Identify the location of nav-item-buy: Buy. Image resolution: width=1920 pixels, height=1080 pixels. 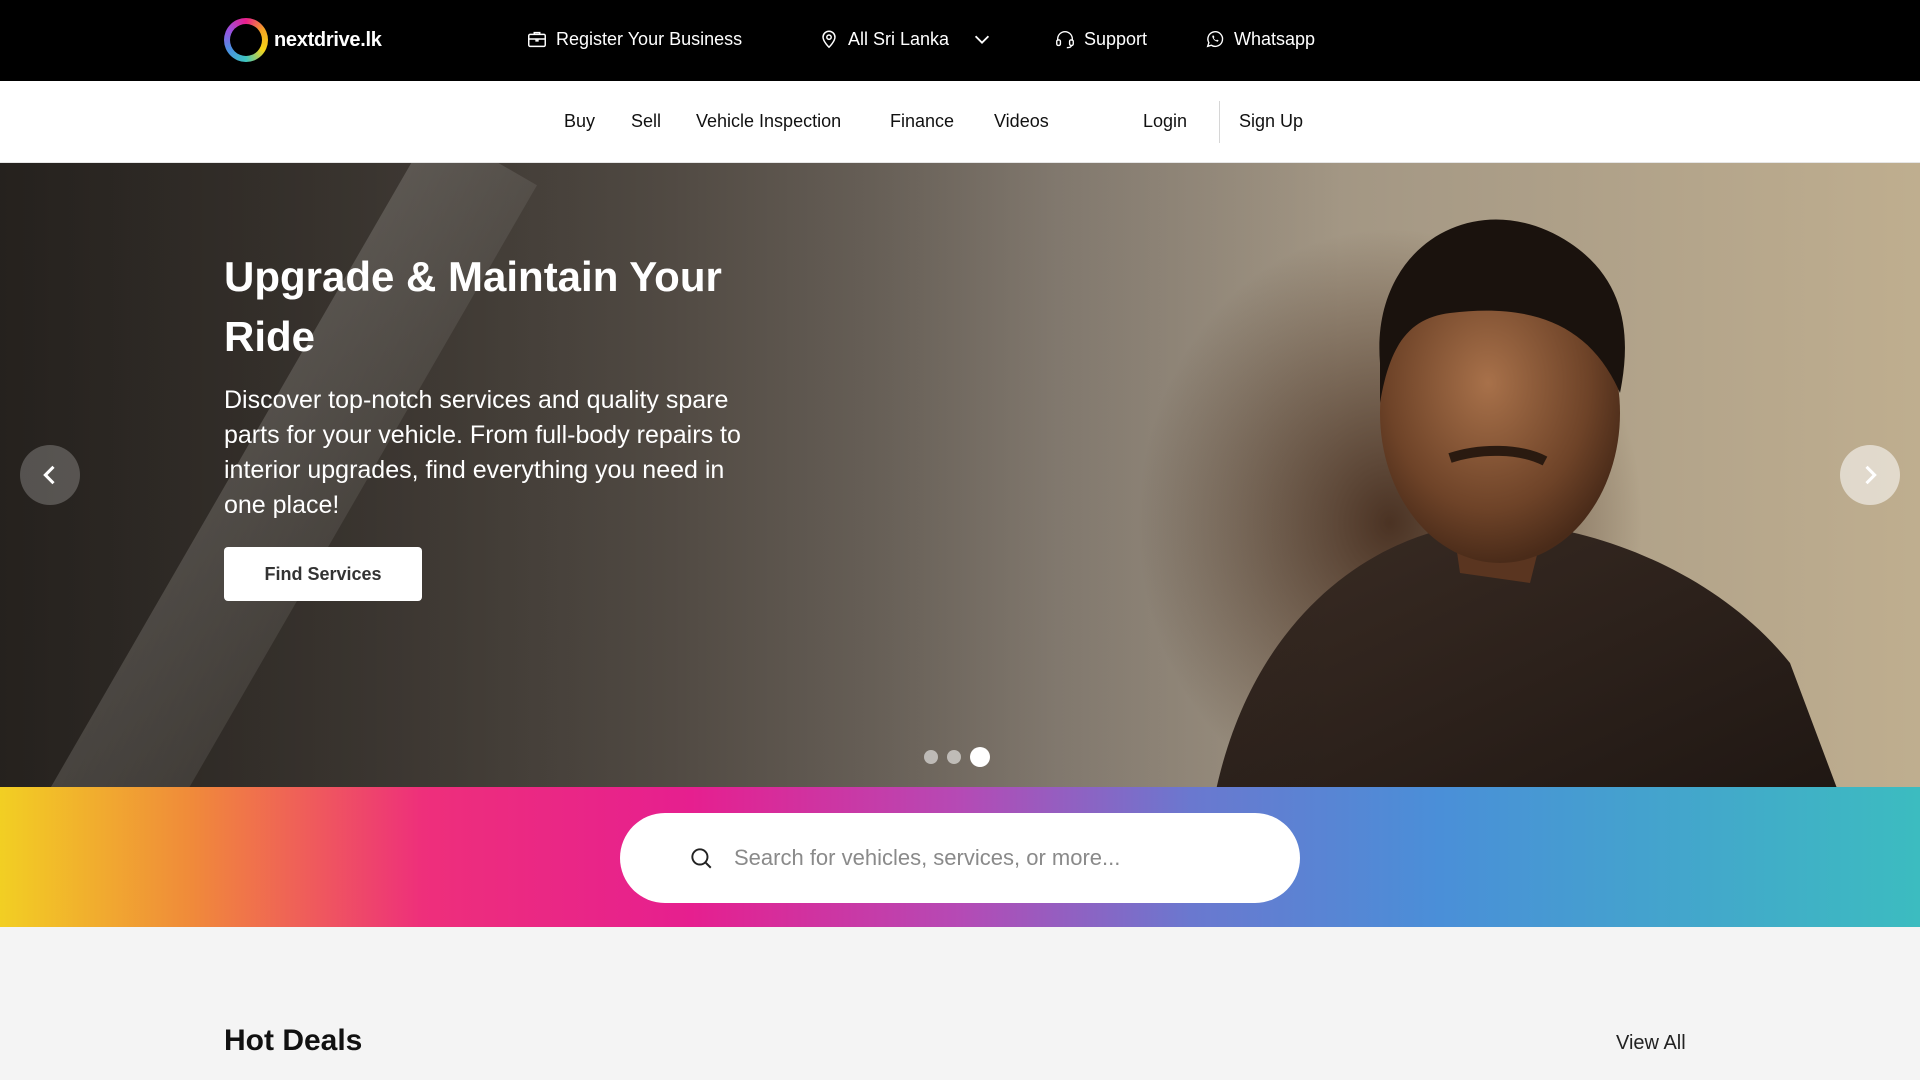
(579, 121).